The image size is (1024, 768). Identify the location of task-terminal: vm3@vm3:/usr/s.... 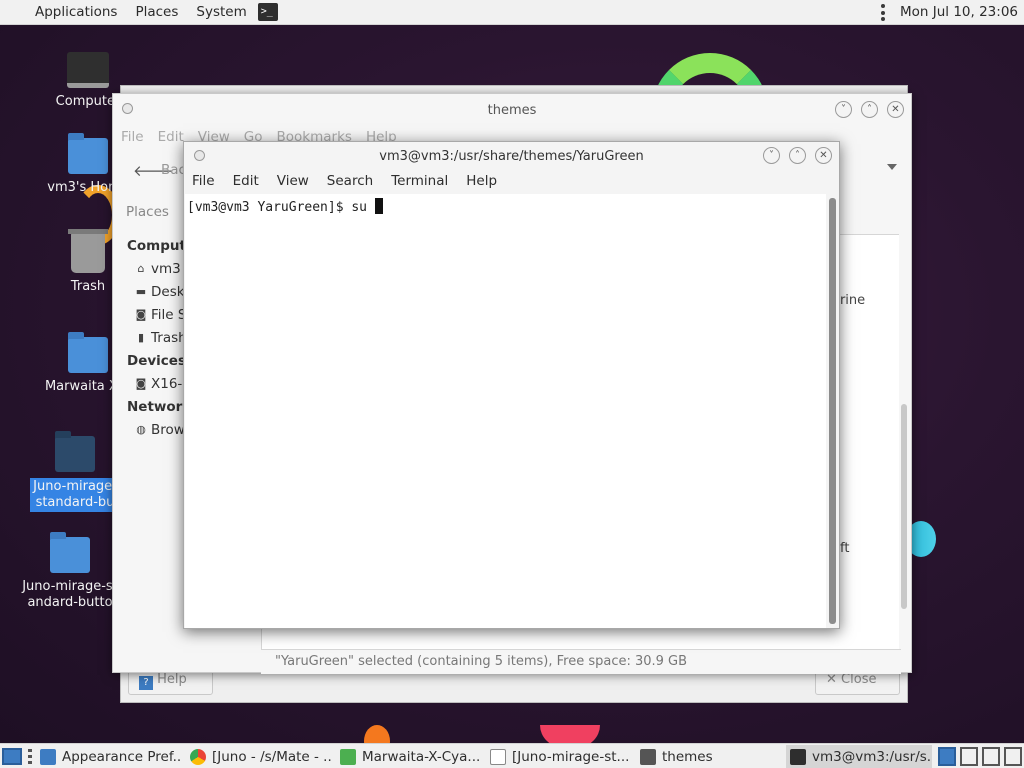
(859, 756).